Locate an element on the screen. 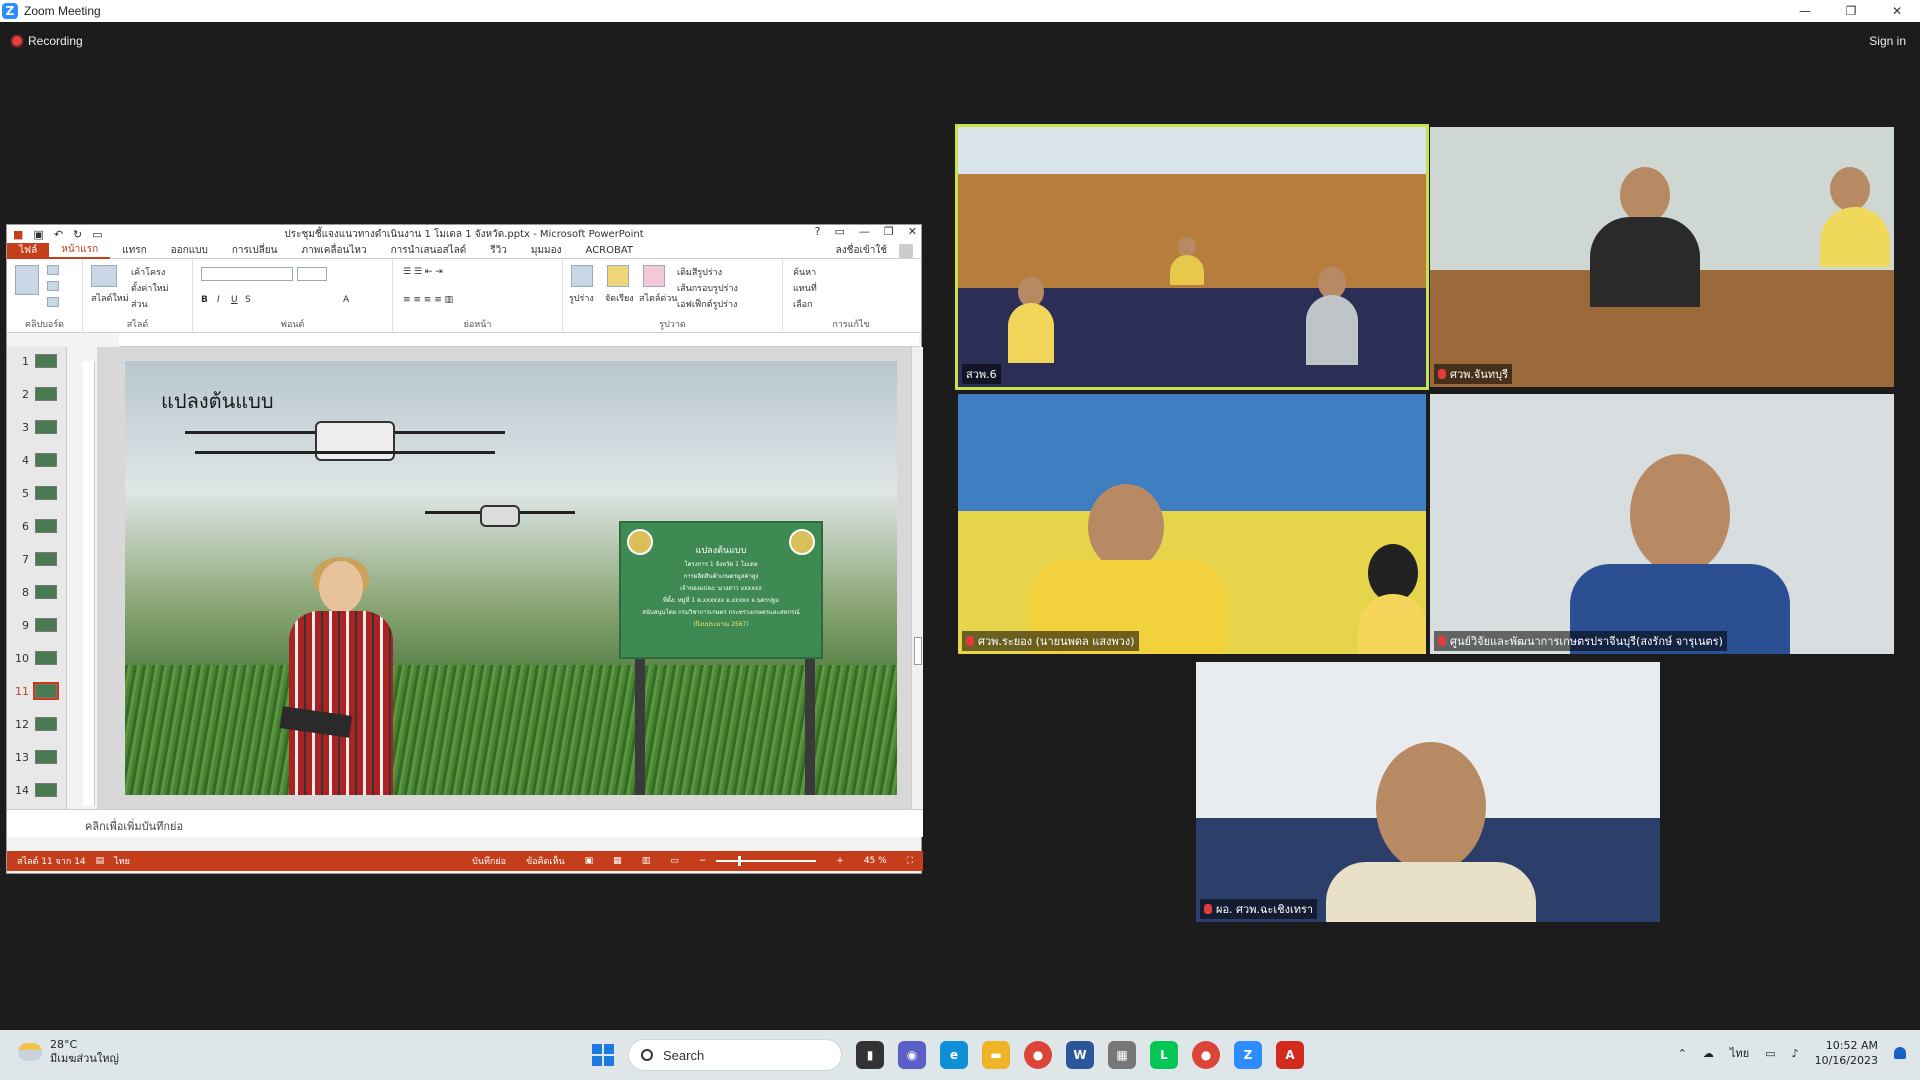 The width and height of the screenshot is (1920, 1080). slide-thumbnail: 4 is located at coordinates (37, 460).